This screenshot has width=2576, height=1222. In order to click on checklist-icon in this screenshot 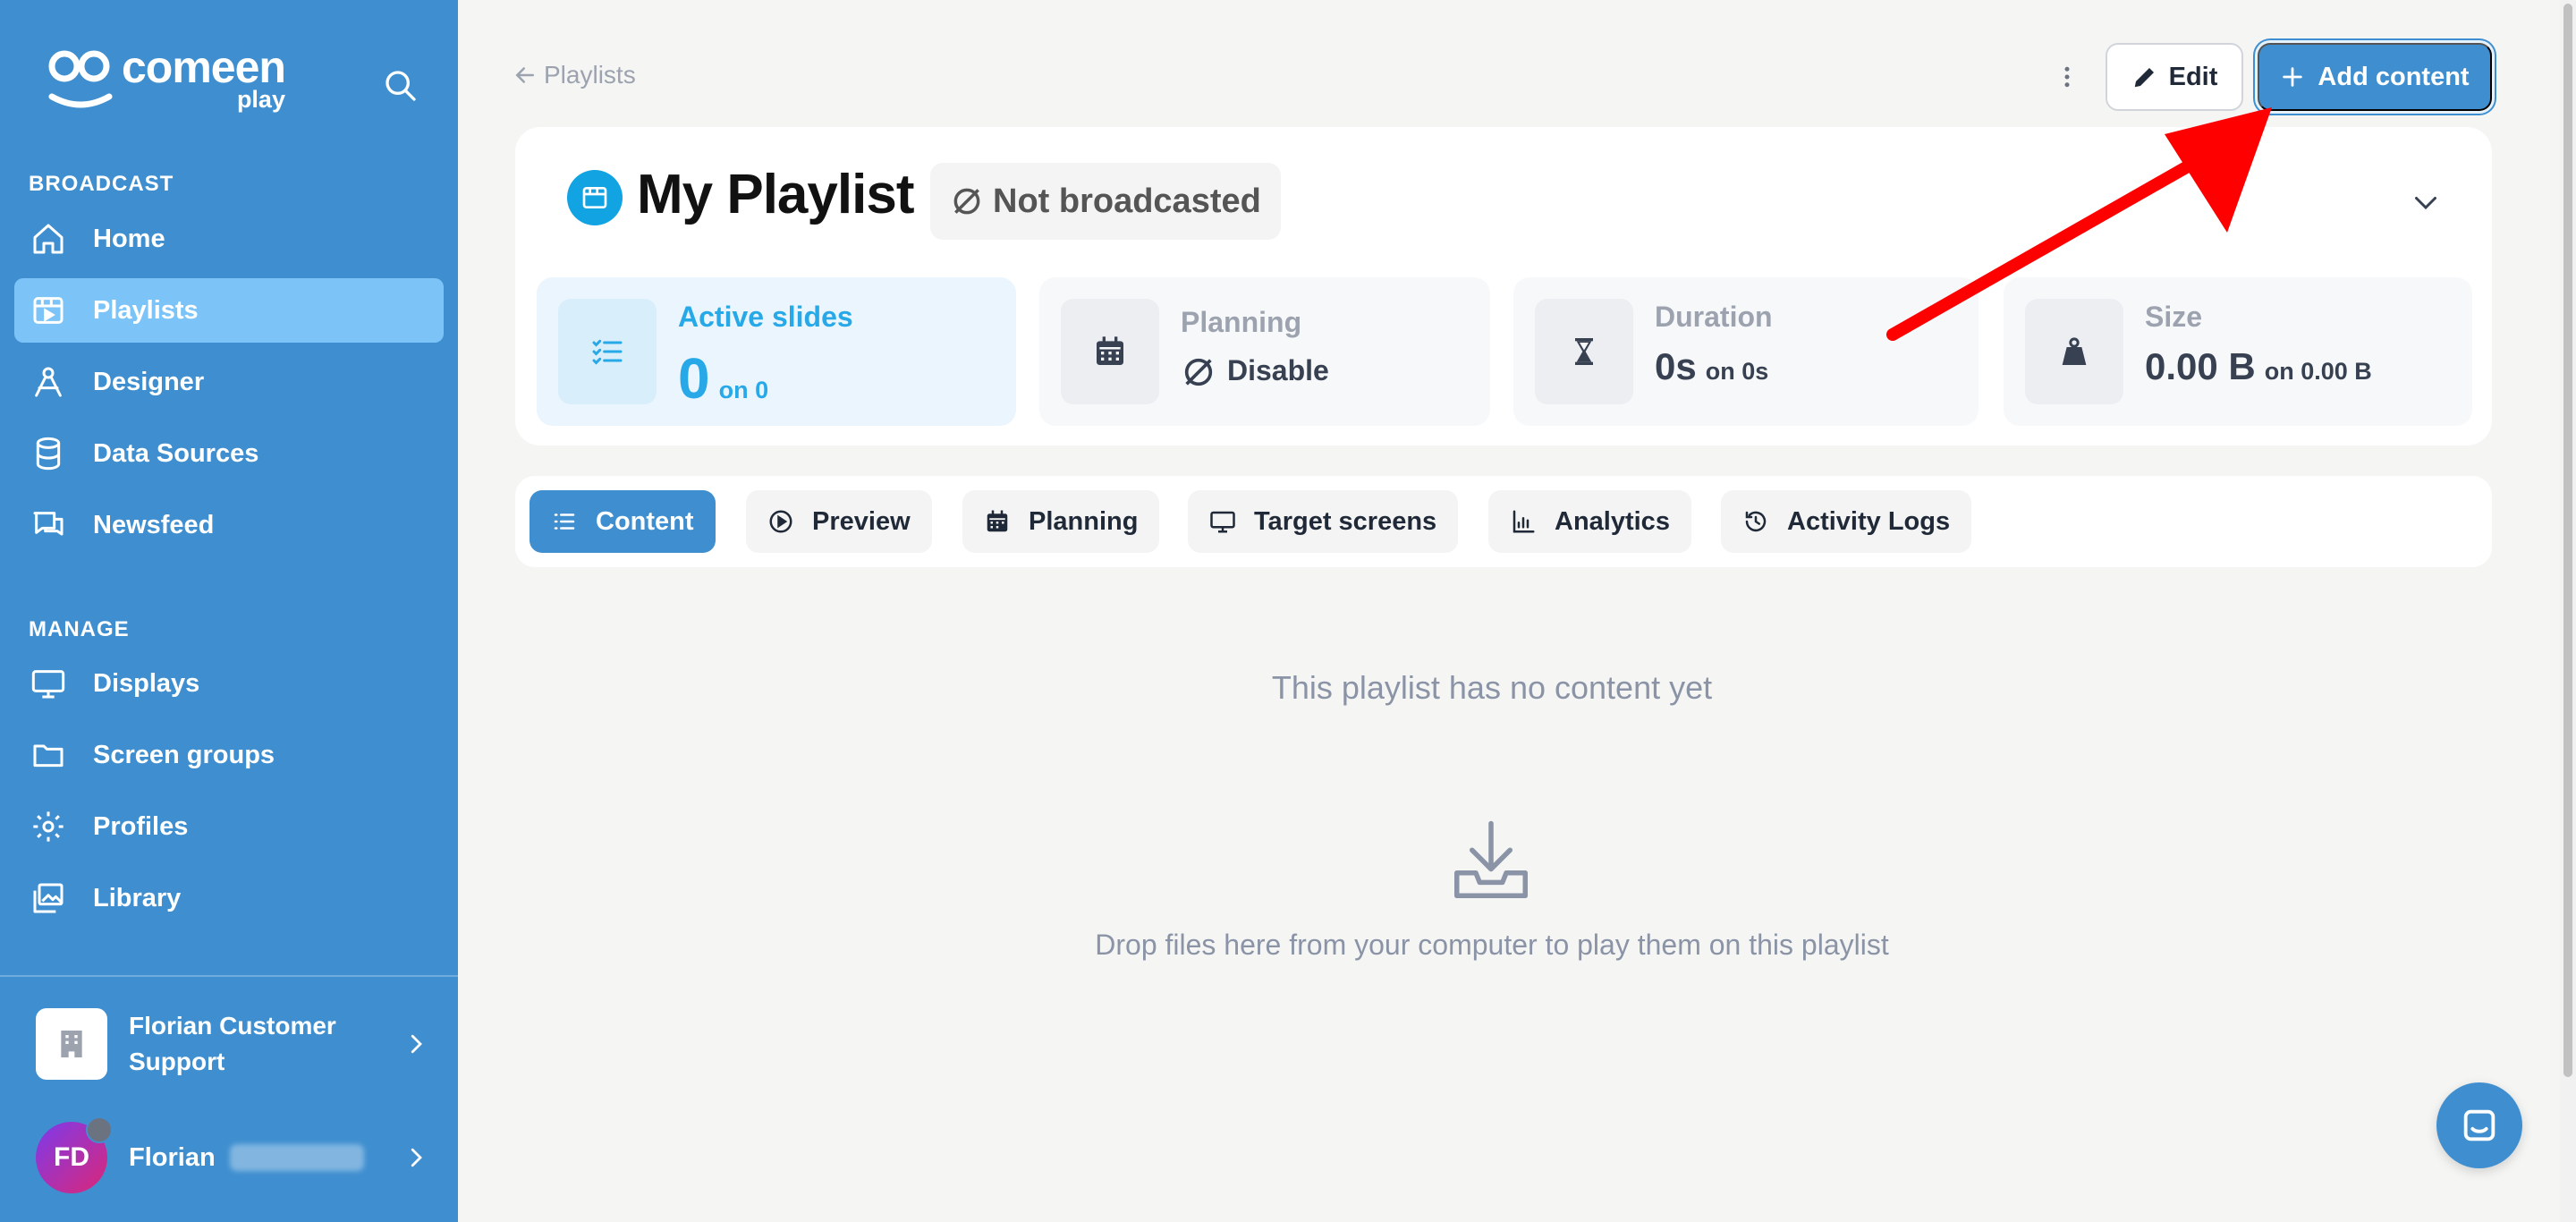, I will do `click(607, 351)`.